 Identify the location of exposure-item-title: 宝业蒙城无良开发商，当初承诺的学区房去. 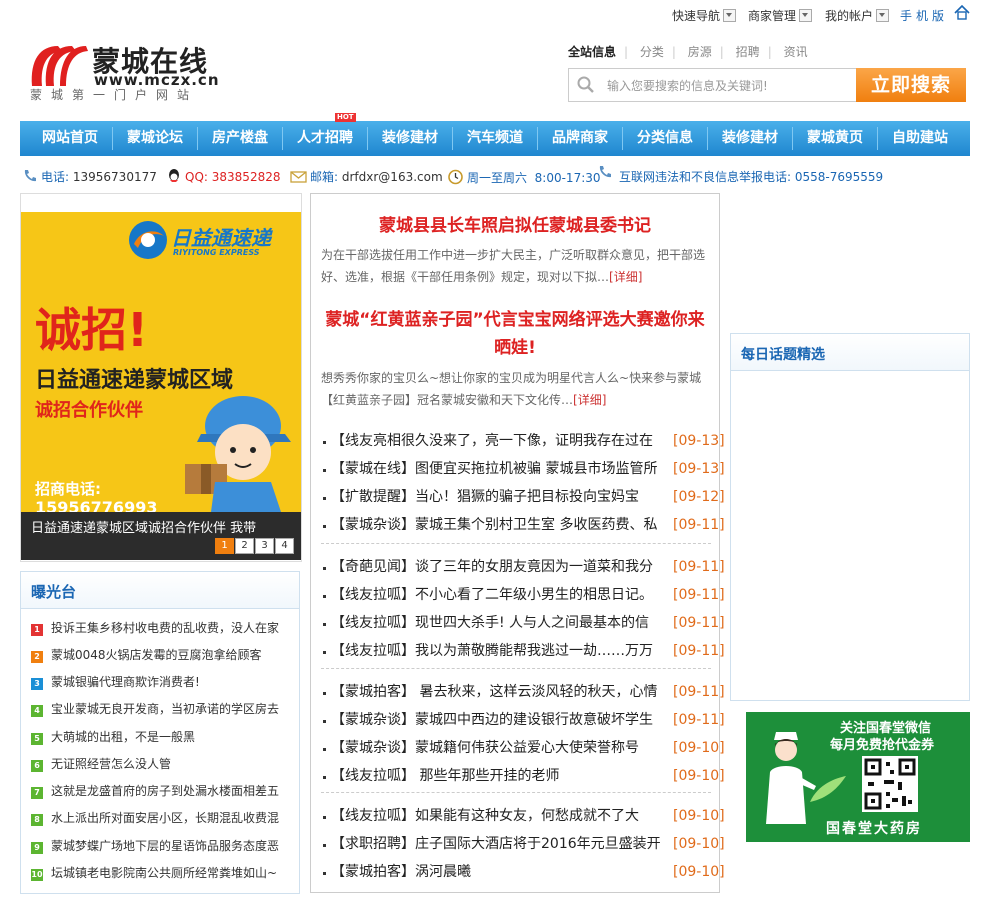
(165, 709).